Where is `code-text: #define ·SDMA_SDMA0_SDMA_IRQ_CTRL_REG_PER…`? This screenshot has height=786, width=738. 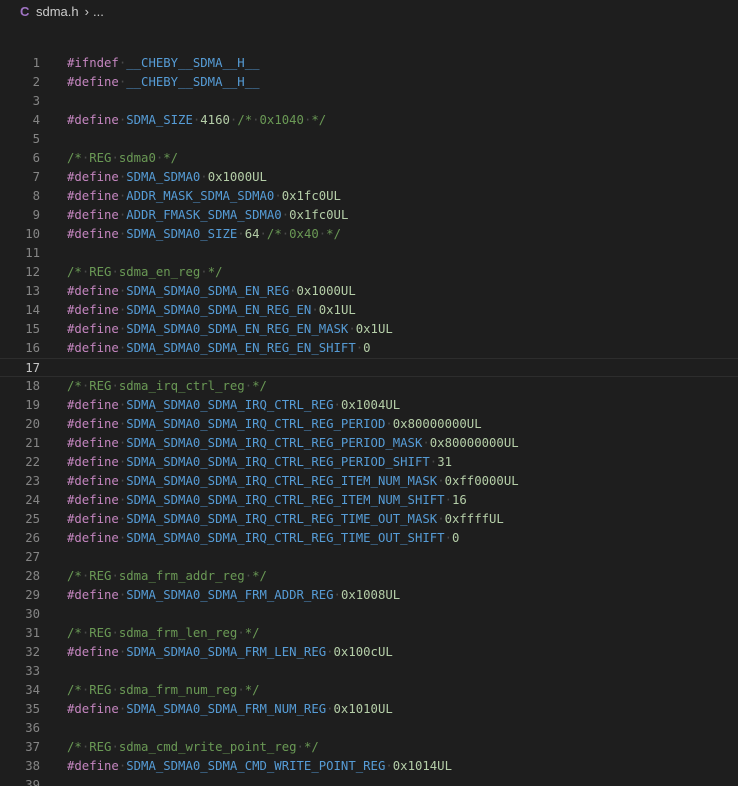 code-text: #define ·SDMA_SDMA0_SDMA_IRQ_CTRL_REG_PER… is located at coordinates (274, 424).